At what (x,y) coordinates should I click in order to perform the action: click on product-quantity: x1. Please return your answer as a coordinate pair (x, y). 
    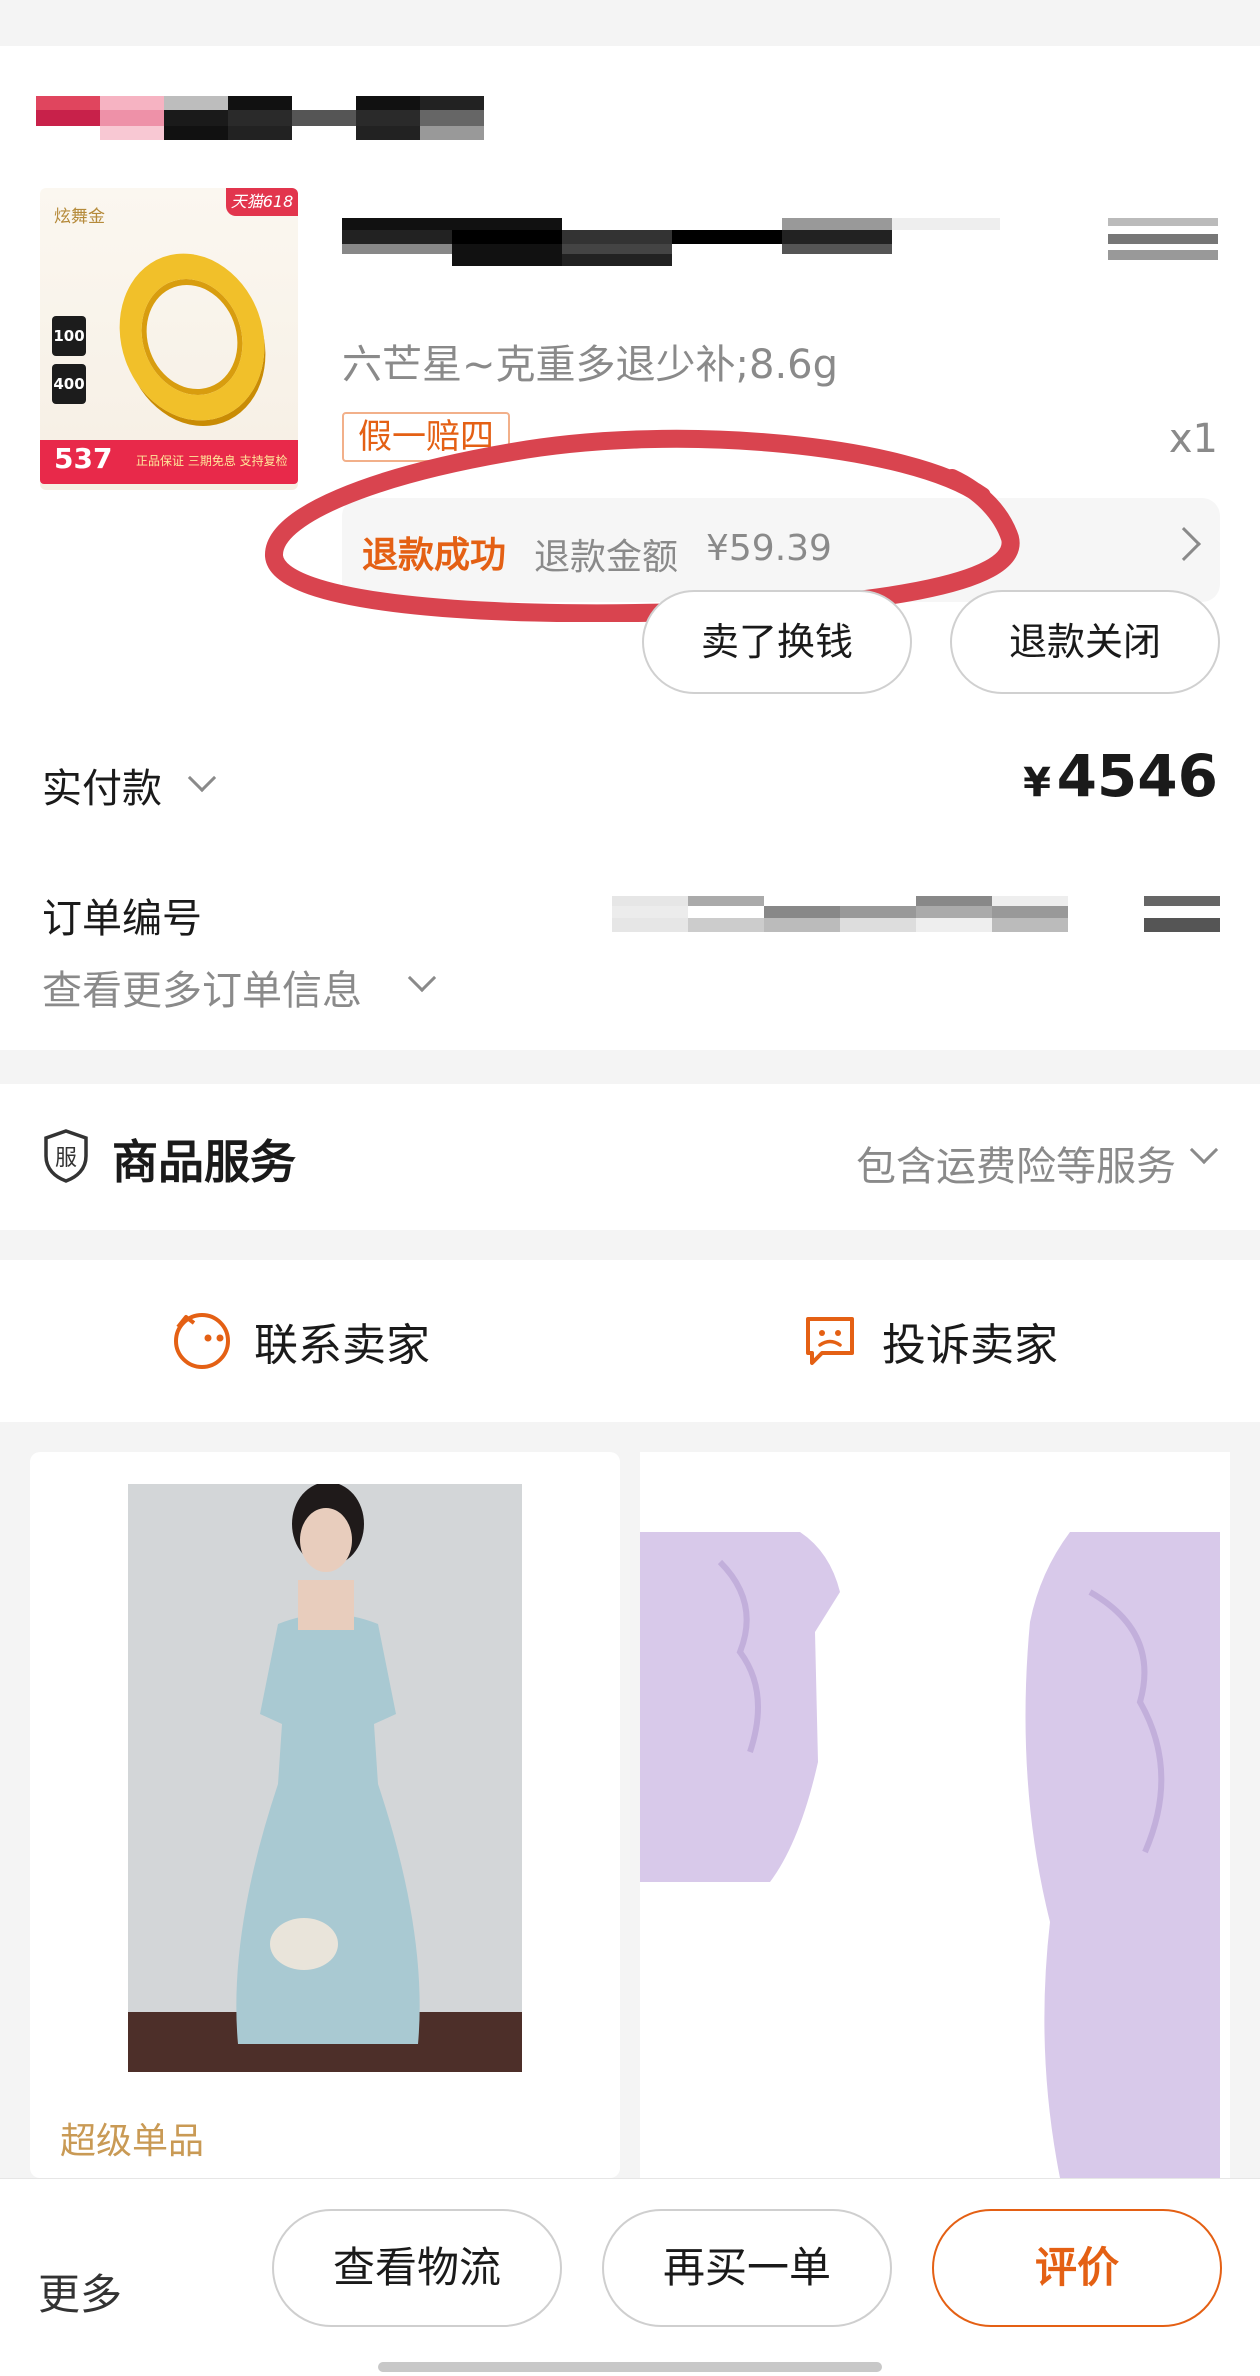
    Looking at the image, I should click on (1193, 439).